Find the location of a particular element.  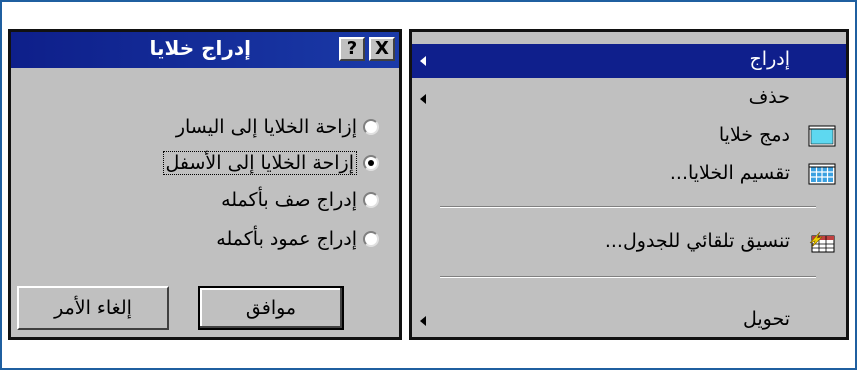

option-entire-row: إدراج صف بأكمله is located at coordinates (300, 200).